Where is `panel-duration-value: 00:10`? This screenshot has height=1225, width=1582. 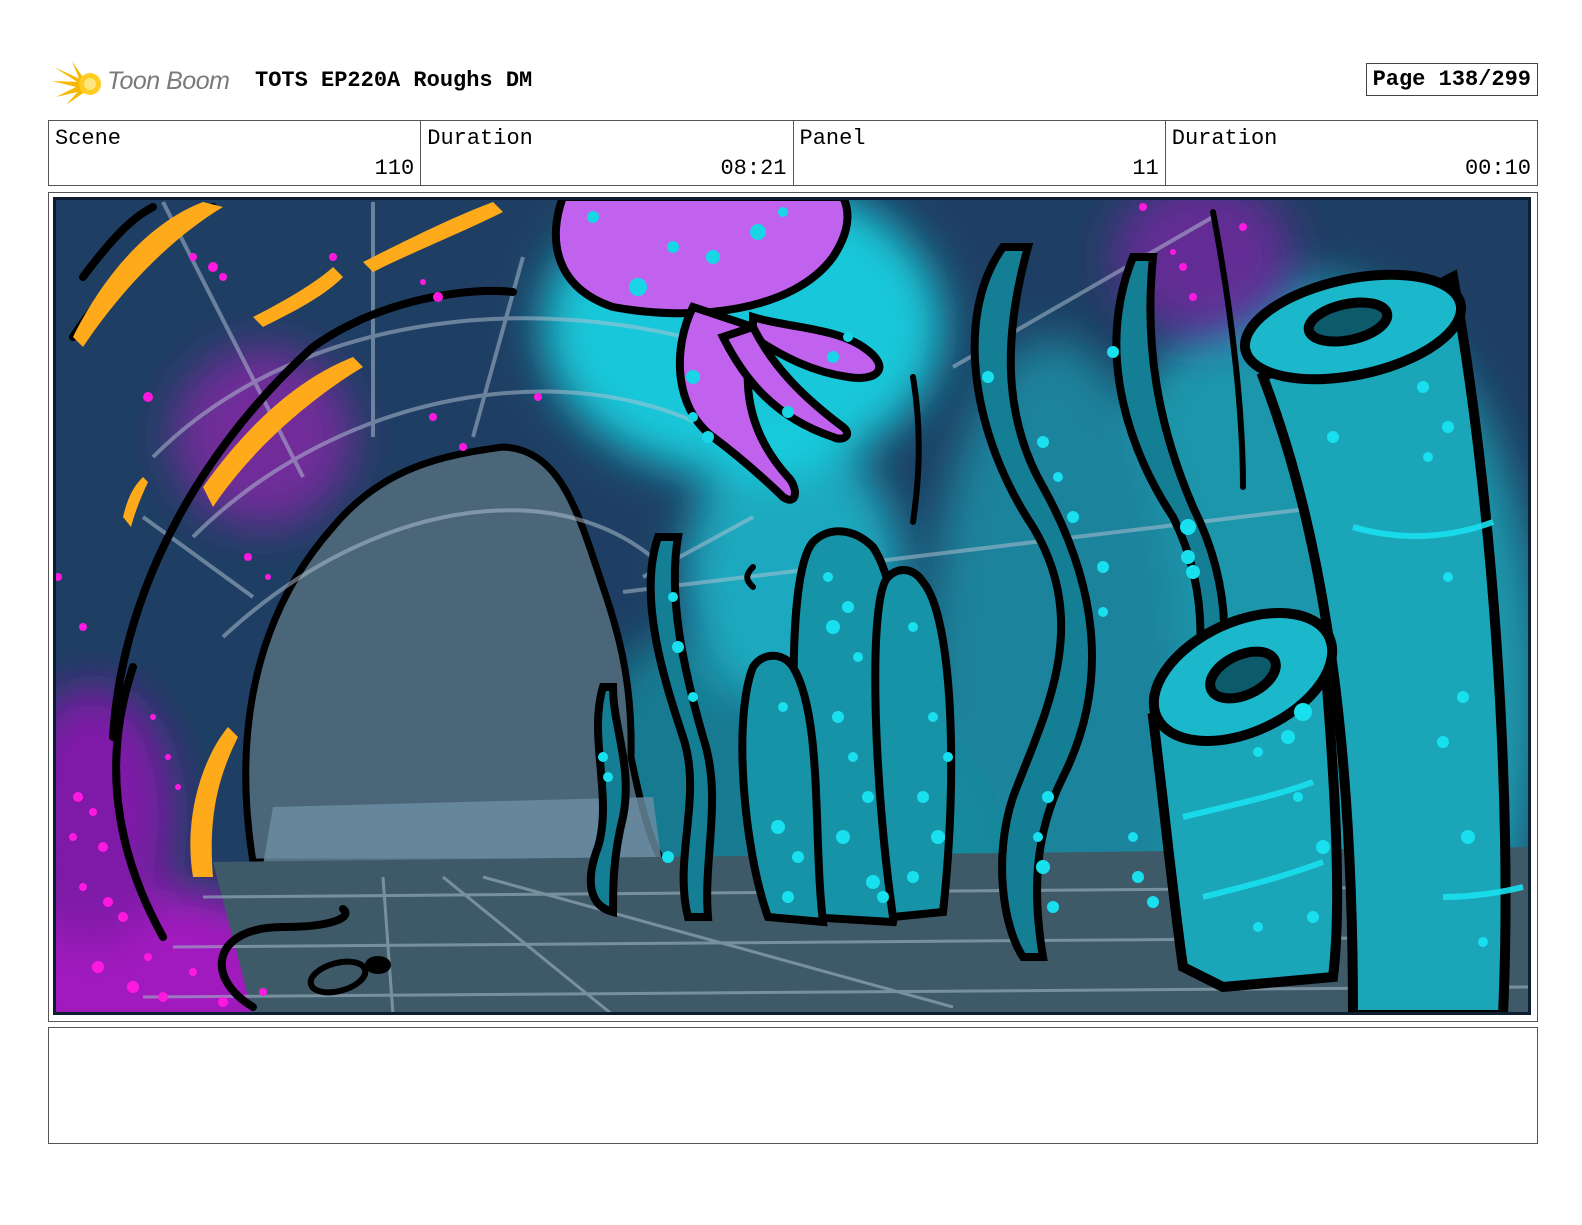
panel-duration-value: 00:10 is located at coordinates (1497, 168).